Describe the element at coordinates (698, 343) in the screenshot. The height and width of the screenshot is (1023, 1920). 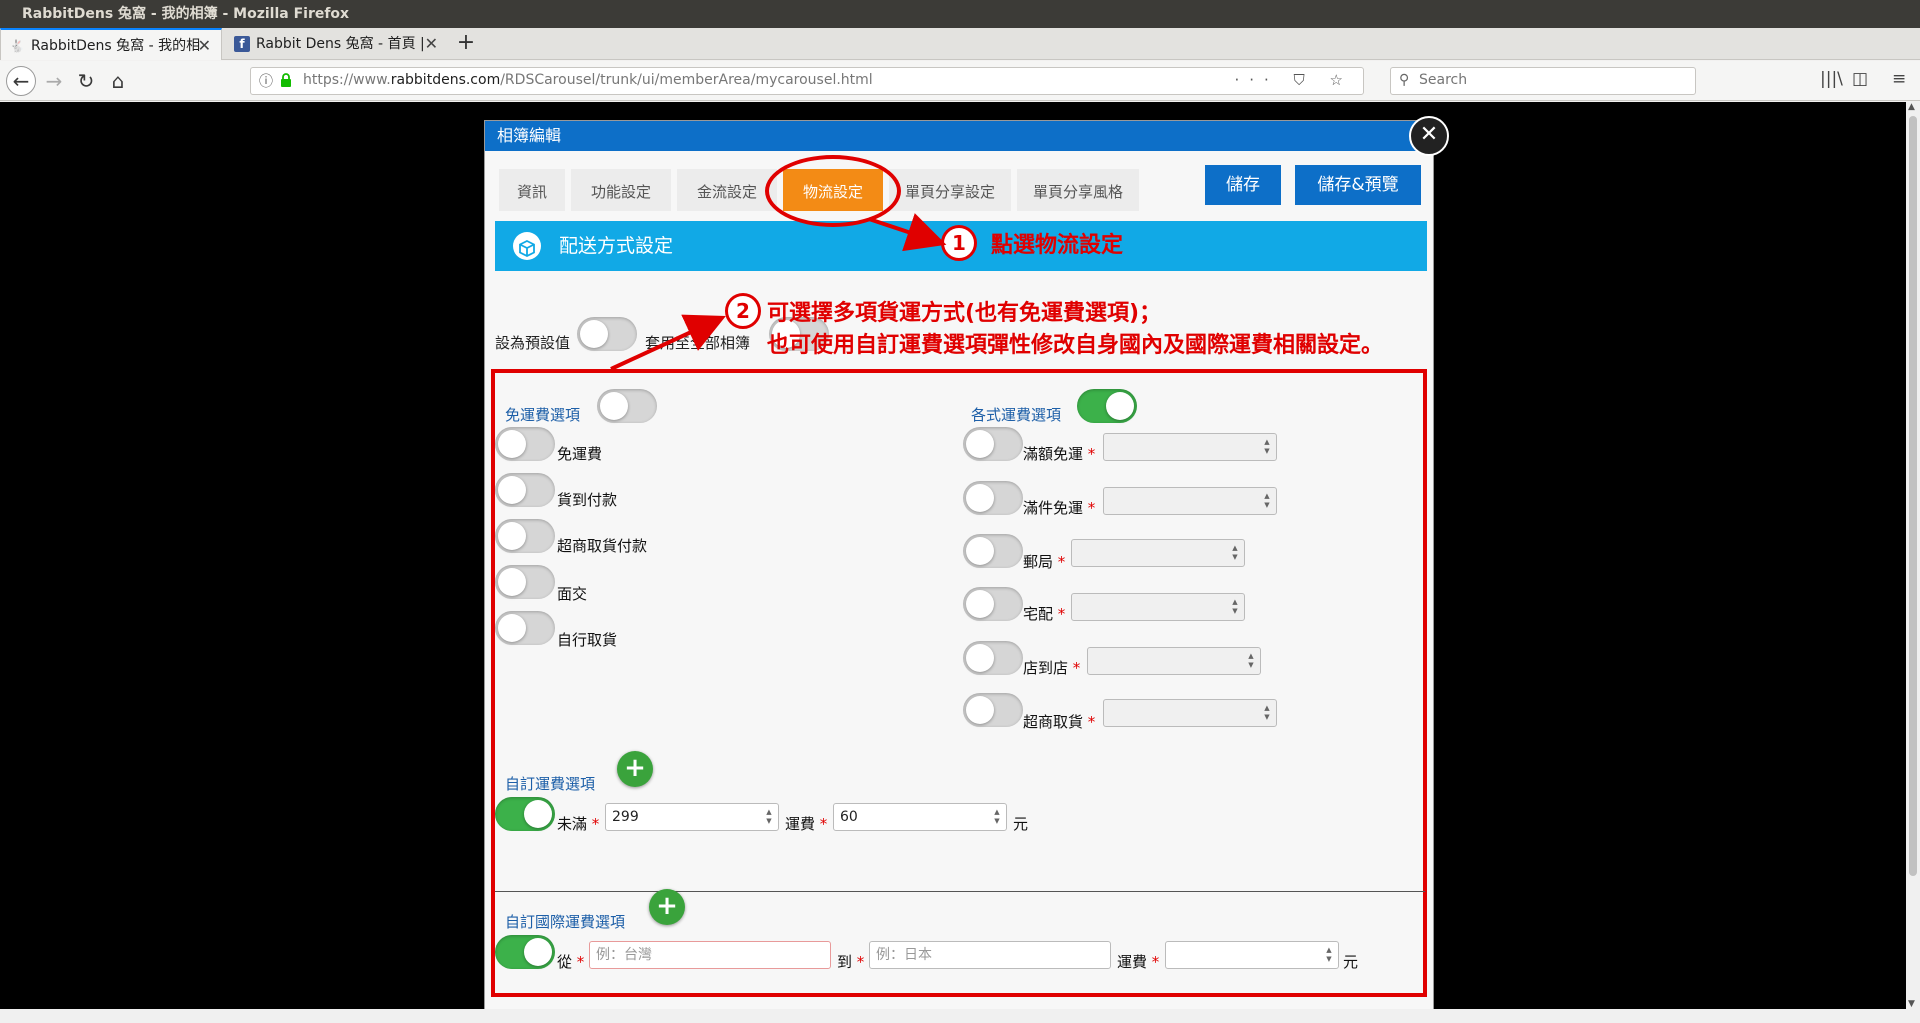
I see `apply-all-label: 套用至全部相簿` at that location.